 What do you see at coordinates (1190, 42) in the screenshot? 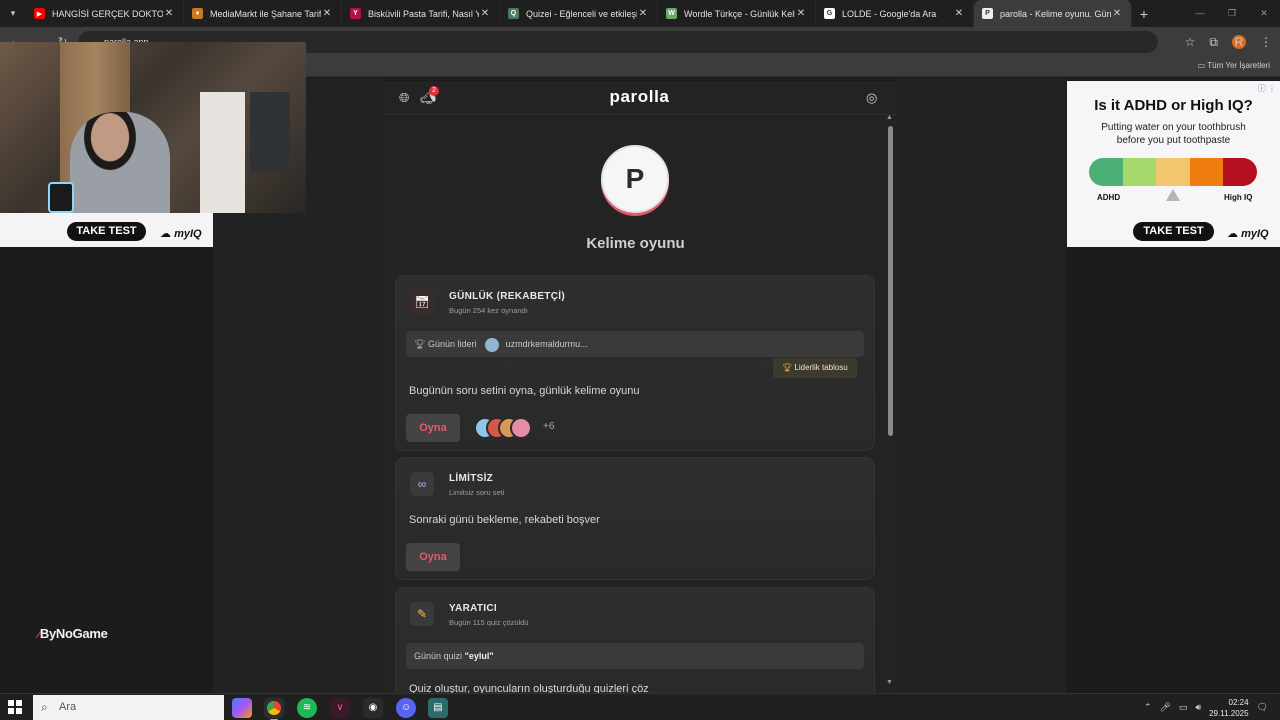
I see `bookmark-star-icon: ☆` at bounding box center [1190, 42].